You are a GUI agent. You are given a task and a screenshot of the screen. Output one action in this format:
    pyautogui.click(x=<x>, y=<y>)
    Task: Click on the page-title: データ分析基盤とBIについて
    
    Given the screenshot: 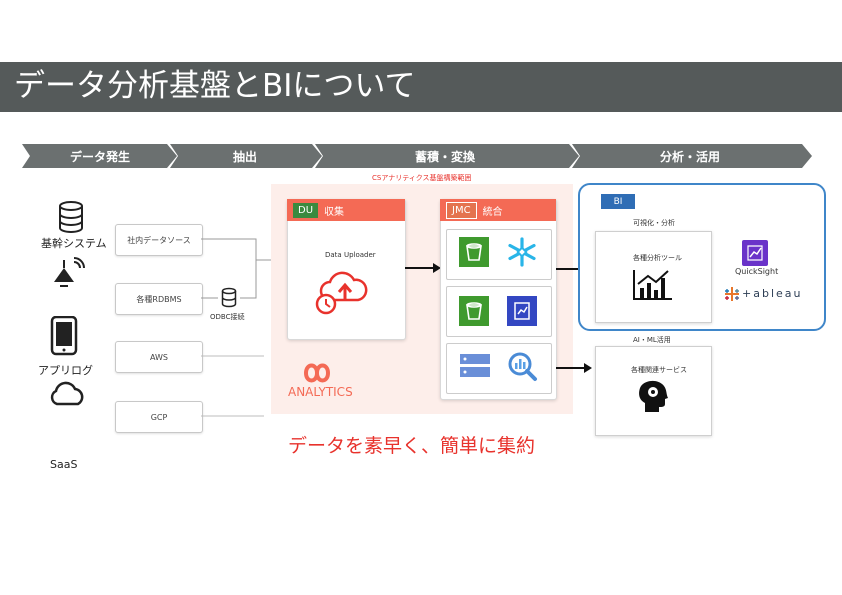 What is the action you would take?
    pyautogui.click(x=215, y=86)
    